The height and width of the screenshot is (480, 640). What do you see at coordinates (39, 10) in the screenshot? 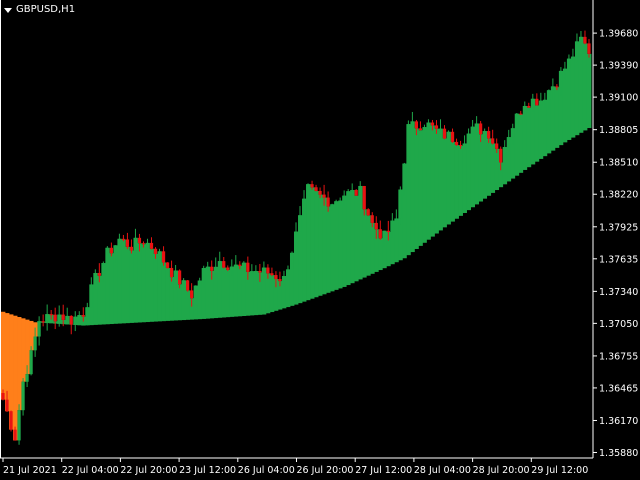
I see `chart-title-bar: GBPUSD,H1` at bounding box center [39, 10].